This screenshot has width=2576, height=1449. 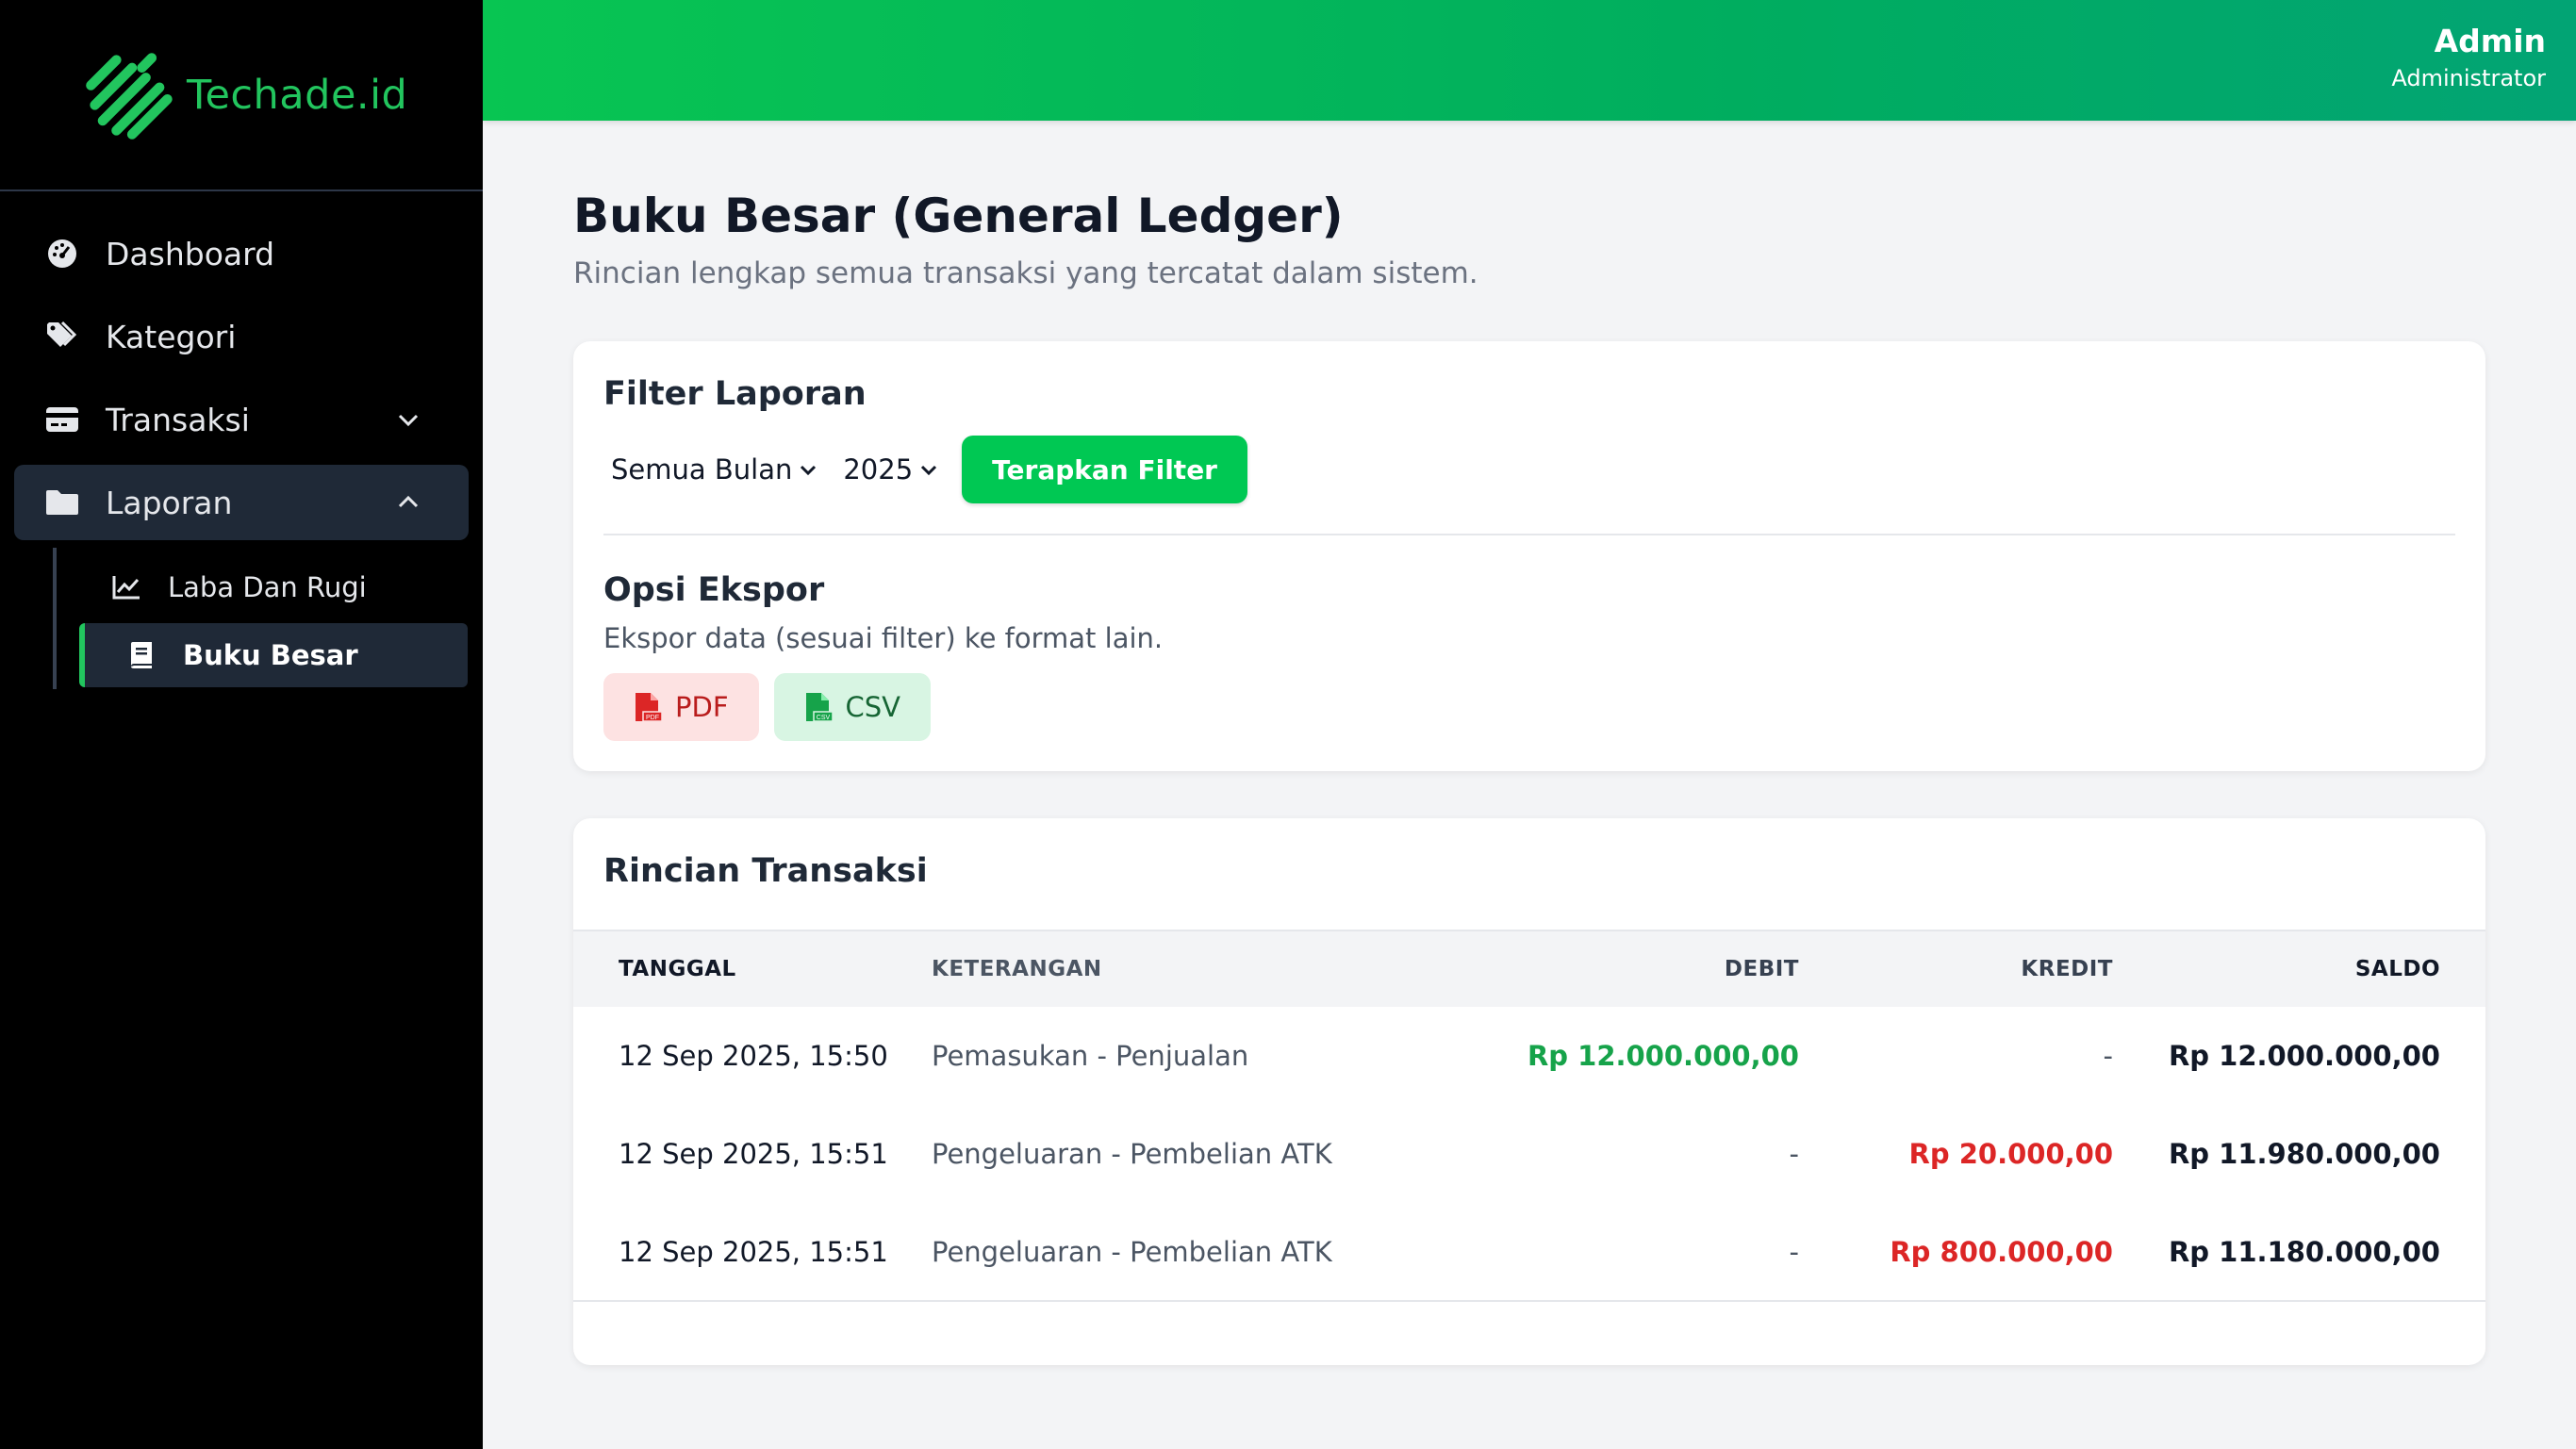 I want to click on export-title: Opsi Ekspor, so click(x=714, y=590).